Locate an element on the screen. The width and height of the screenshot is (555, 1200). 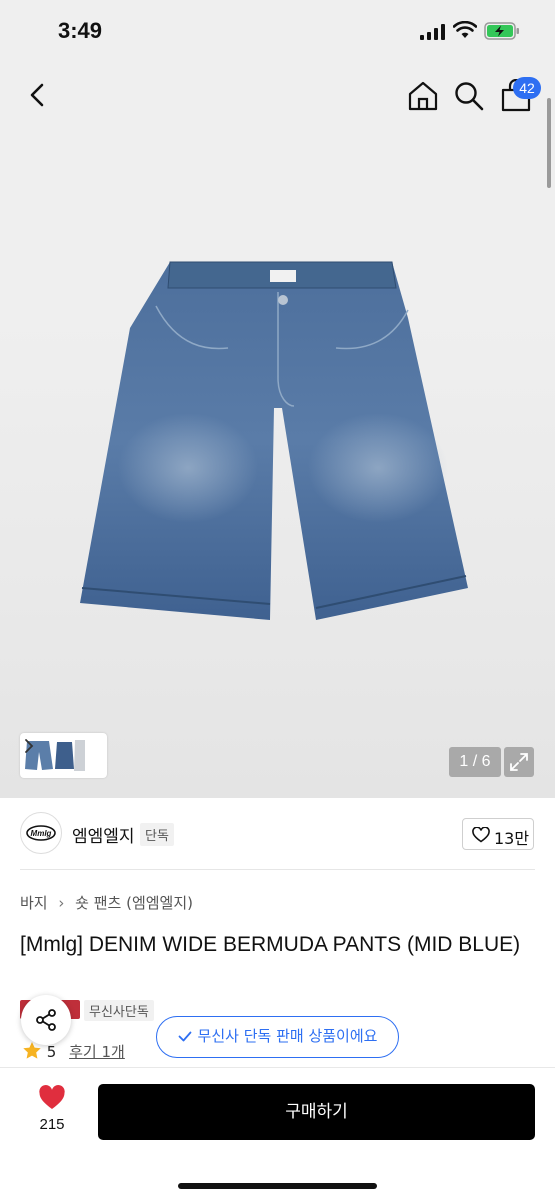
brand-like-button: 13만 is located at coordinates (498, 834).